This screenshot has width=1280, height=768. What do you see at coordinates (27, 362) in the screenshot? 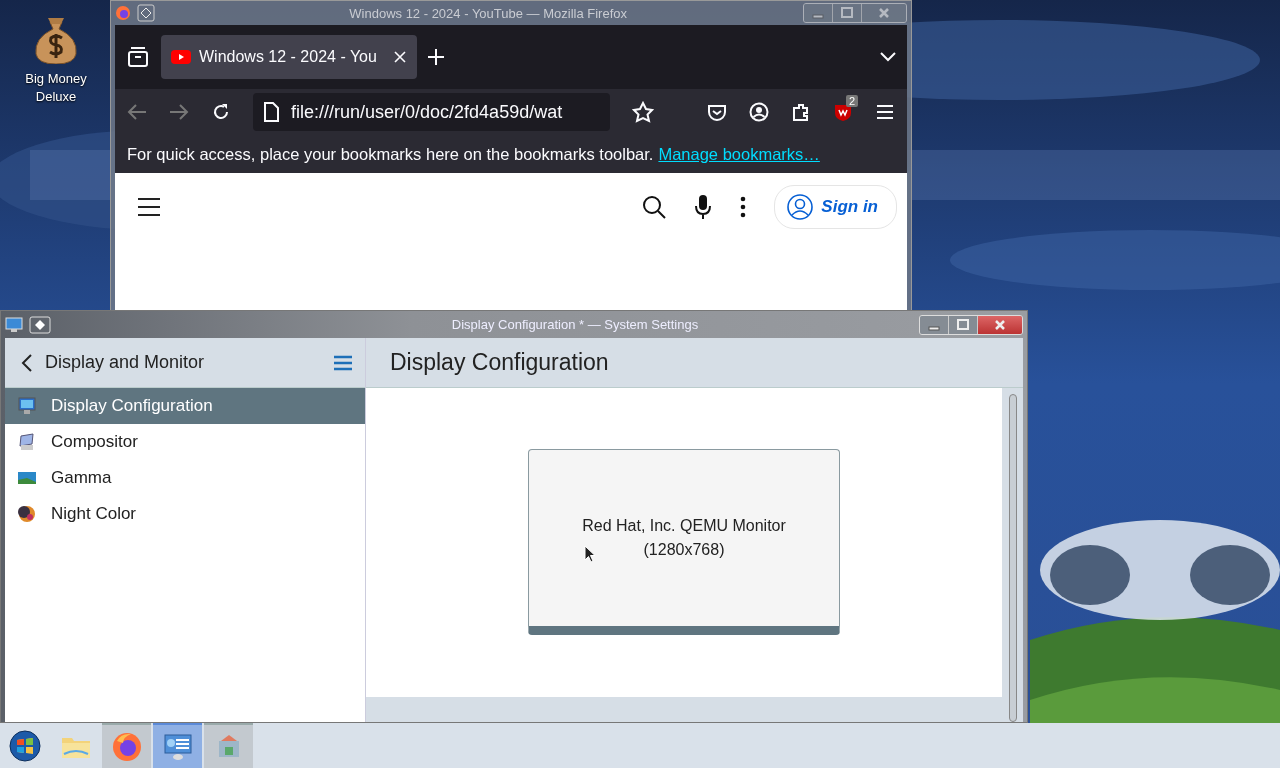
I see `back-chevron-icon` at bounding box center [27, 362].